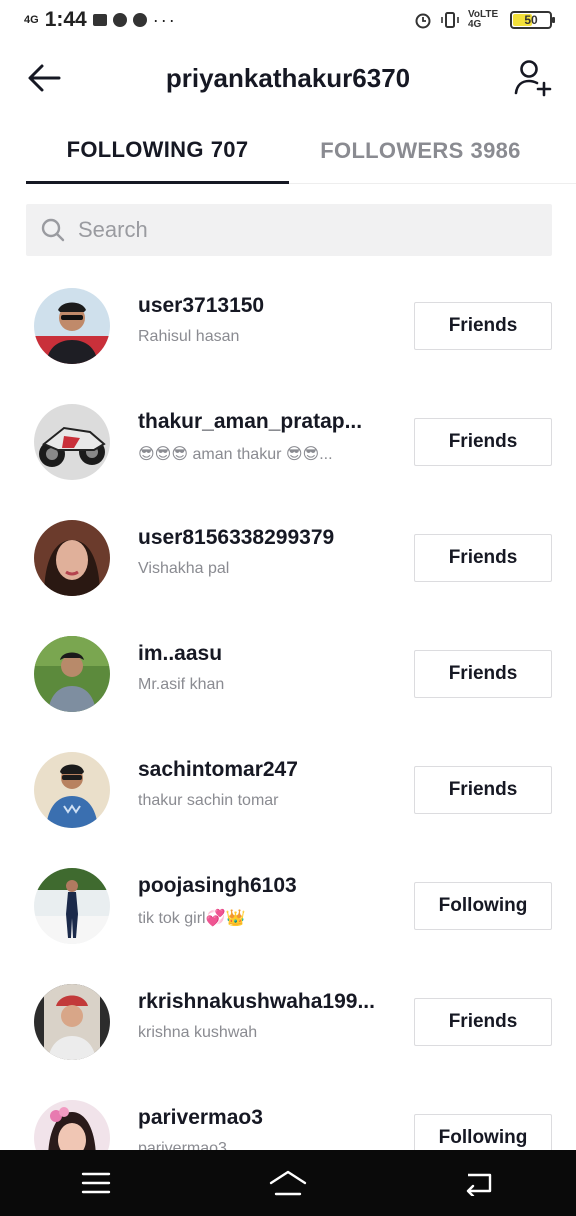  Describe the element at coordinates (423, 21) in the screenshot. I see `alarm-icon` at that location.